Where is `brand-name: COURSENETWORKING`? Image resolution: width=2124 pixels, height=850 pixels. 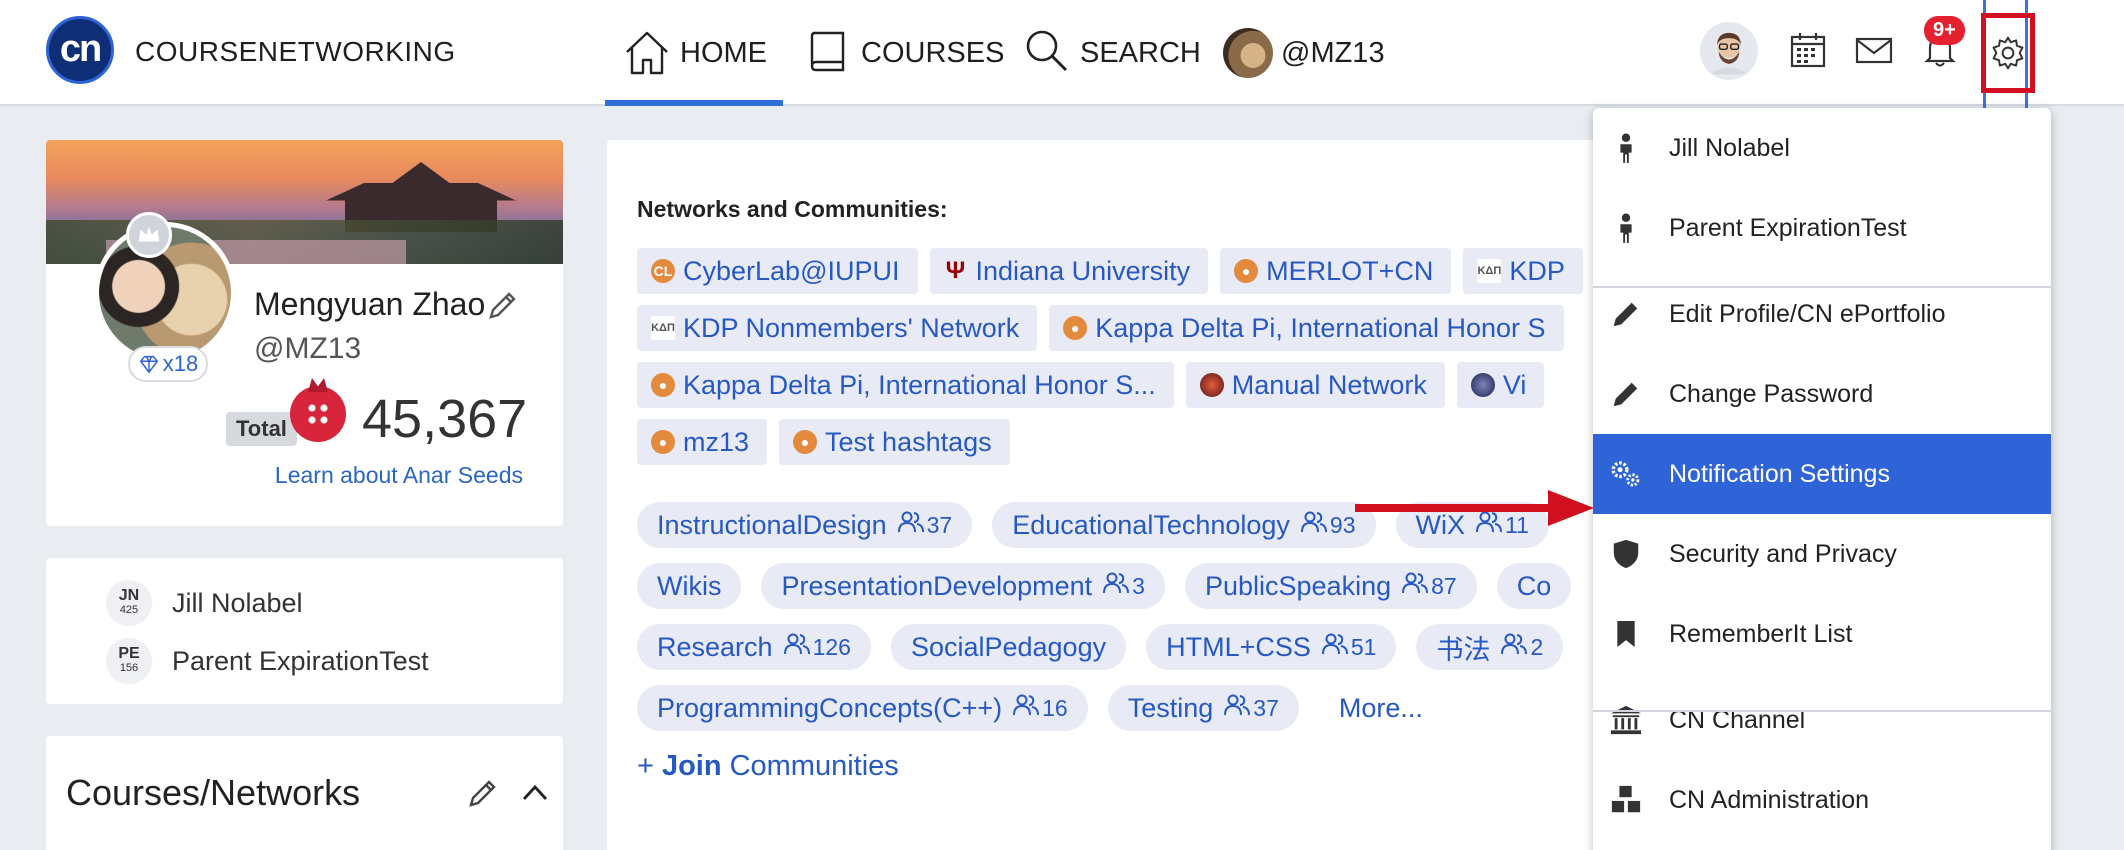 brand-name: COURSENETWORKING is located at coordinates (295, 52).